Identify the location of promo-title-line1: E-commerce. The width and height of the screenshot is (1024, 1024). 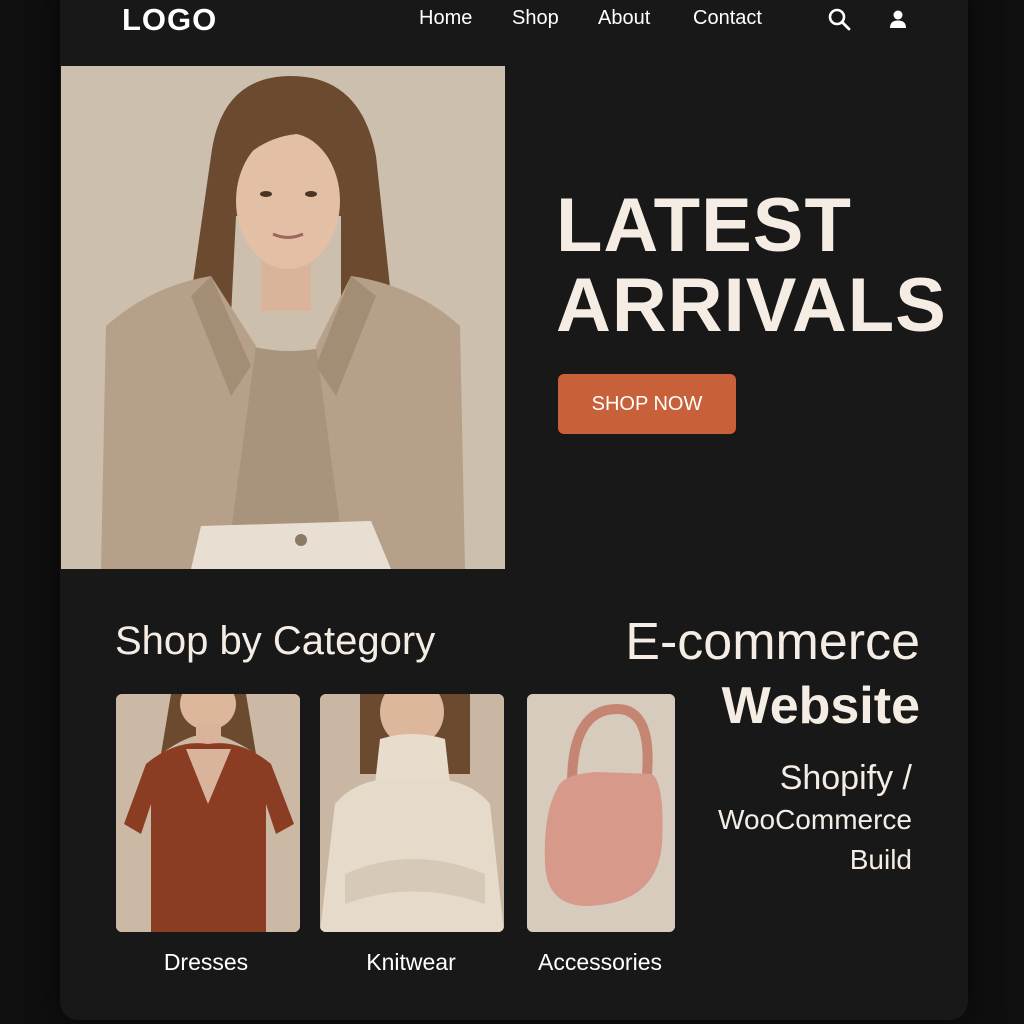
(772, 642).